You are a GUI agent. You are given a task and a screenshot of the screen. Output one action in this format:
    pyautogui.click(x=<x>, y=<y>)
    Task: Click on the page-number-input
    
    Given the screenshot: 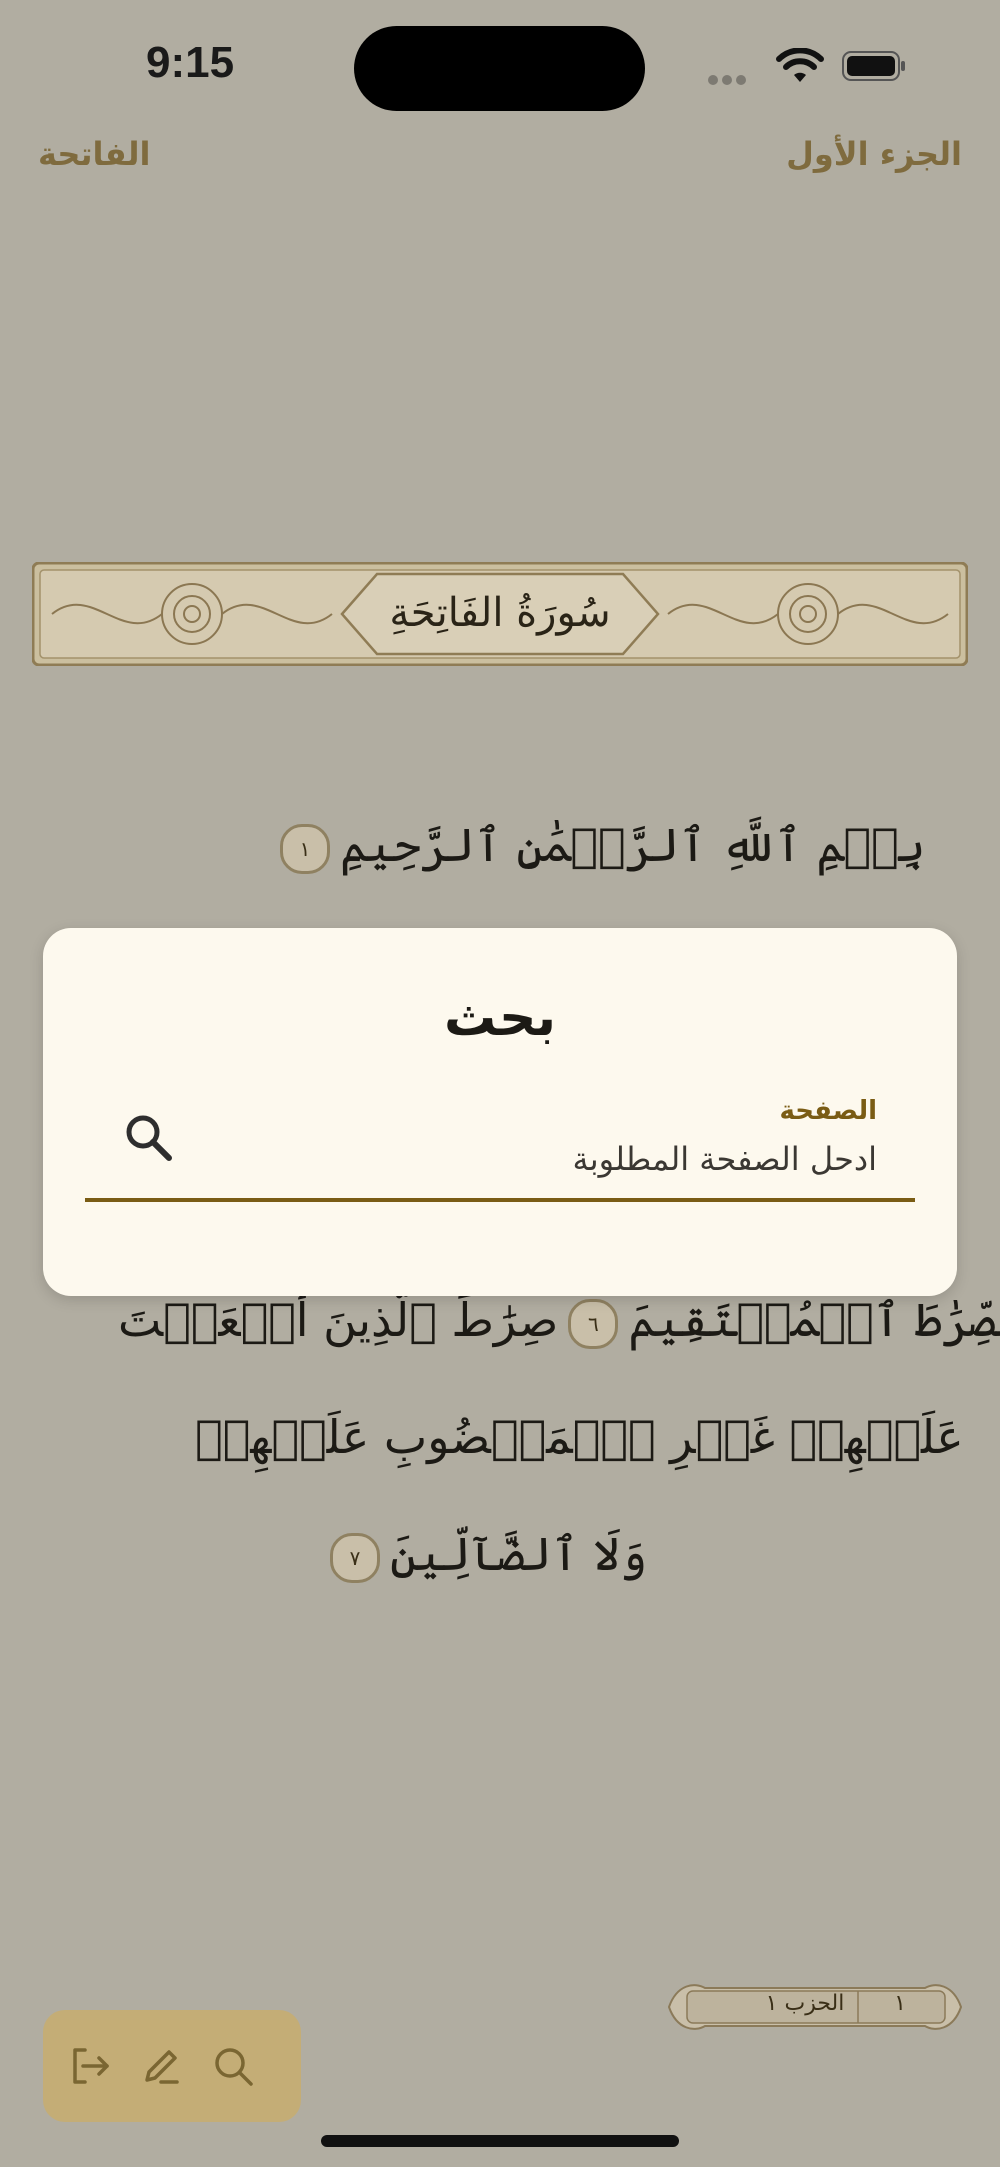 What is the action you would take?
    pyautogui.click(x=560, y=1159)
    